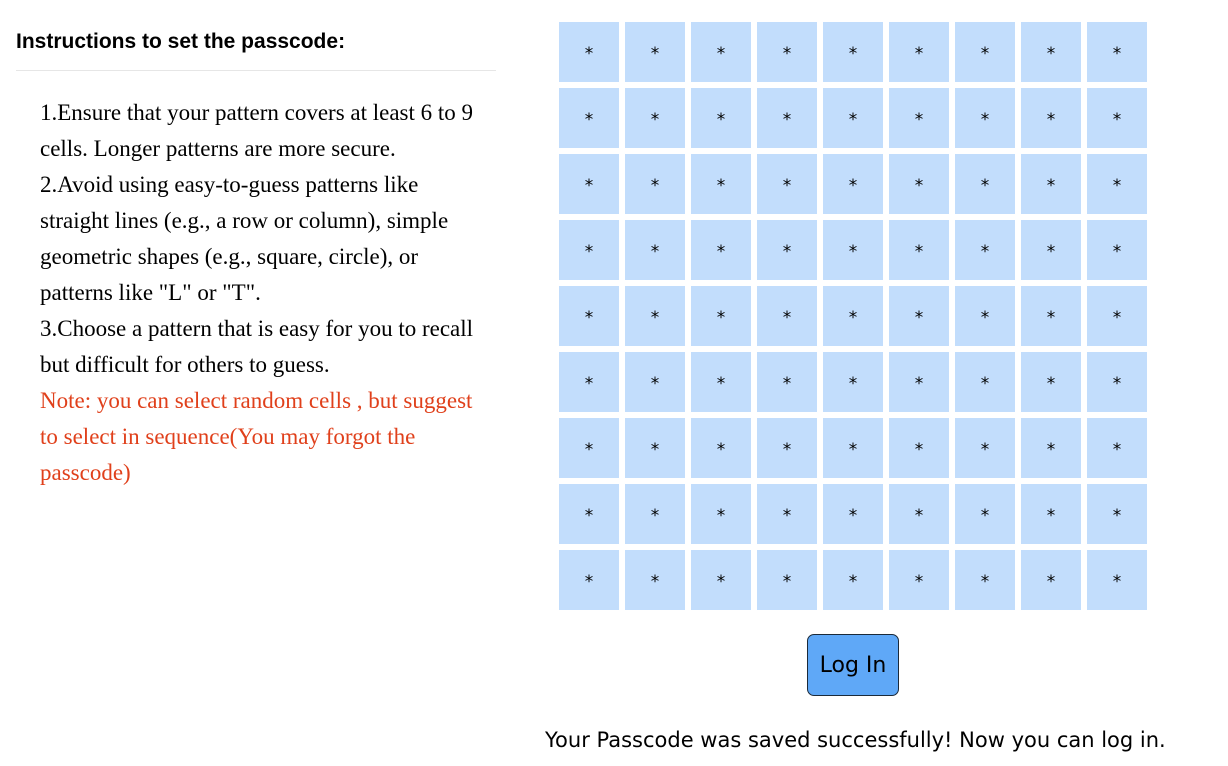 This screenshot has width=1228, height=766. Describe the element at coordinates (853, 665) in the screenshot. I see `login-button: Log In` at that location.